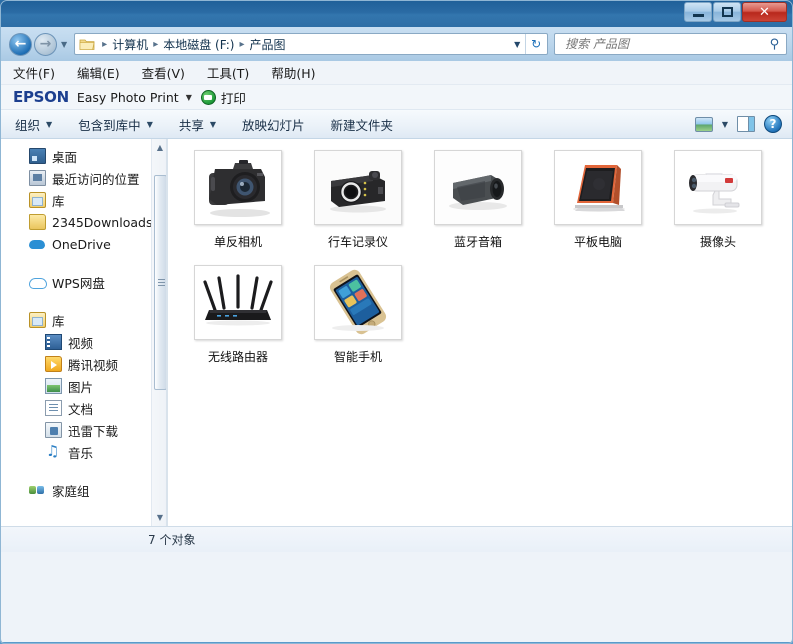  What do you see at coordinates (267, 44) in the screenshot?
I see `breadcrumb-current-folder: 产品图` at bounding box center [267, 44].